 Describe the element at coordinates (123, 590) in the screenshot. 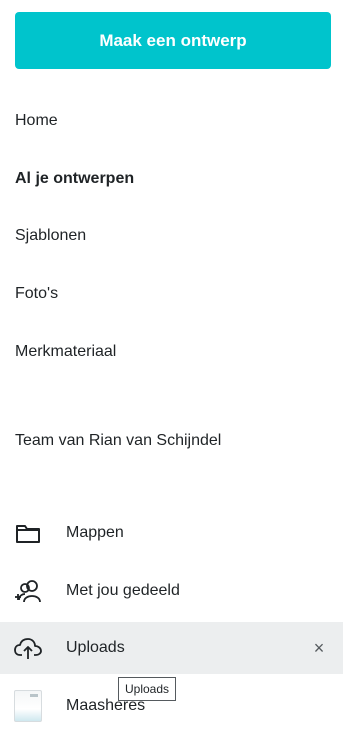

I see `folder-label: Met jou gedeeld` at that location.